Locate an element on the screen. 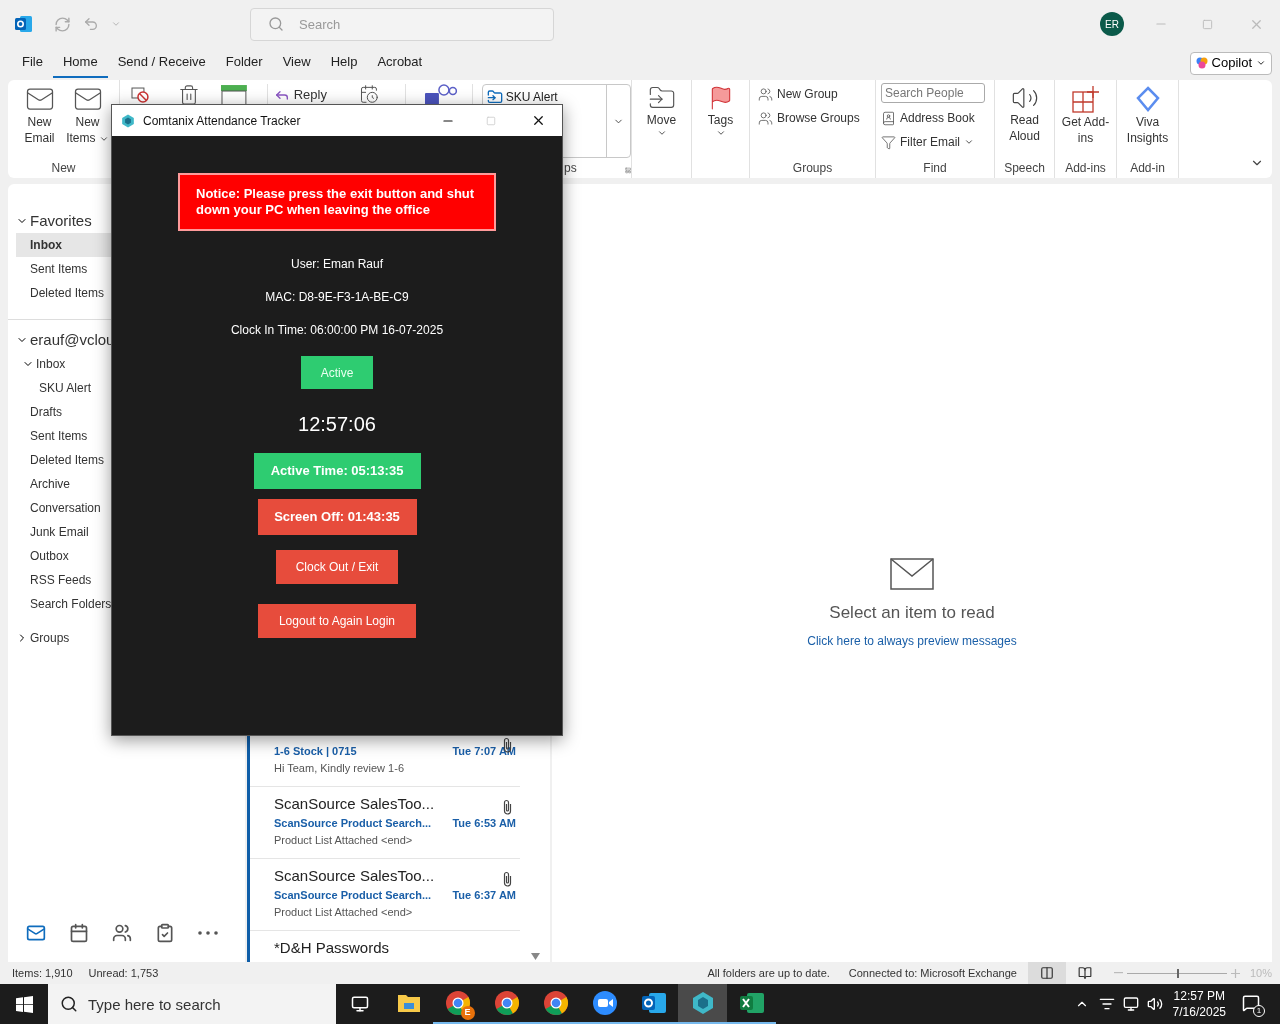  group-button: Browse Groups is located at coordinates (816, 118).